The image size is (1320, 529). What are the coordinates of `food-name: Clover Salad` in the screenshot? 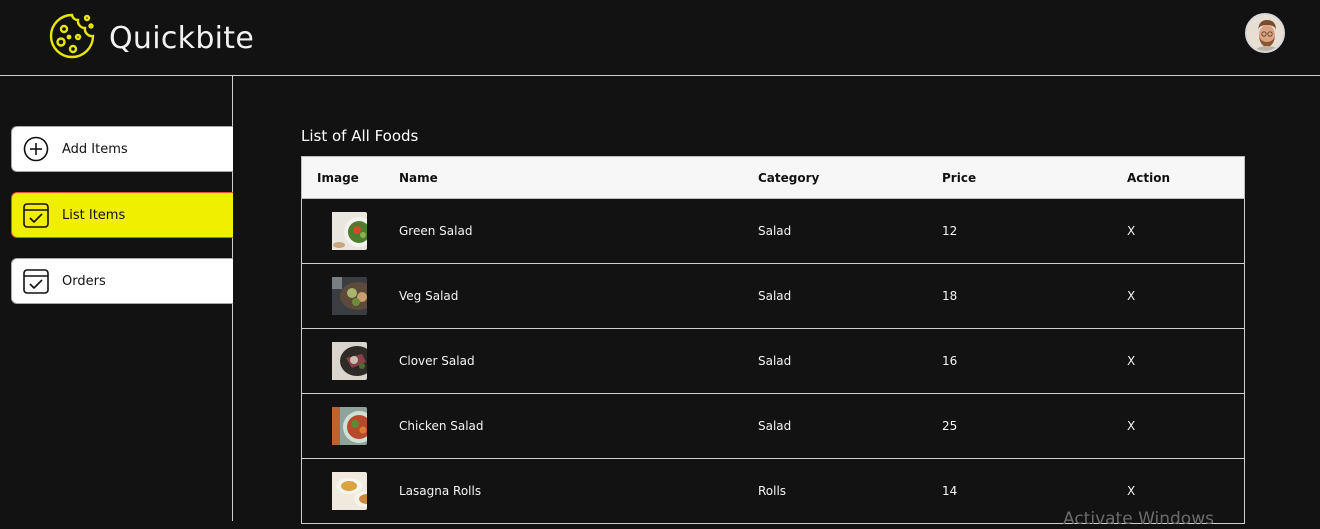 It's located at (437, 361).